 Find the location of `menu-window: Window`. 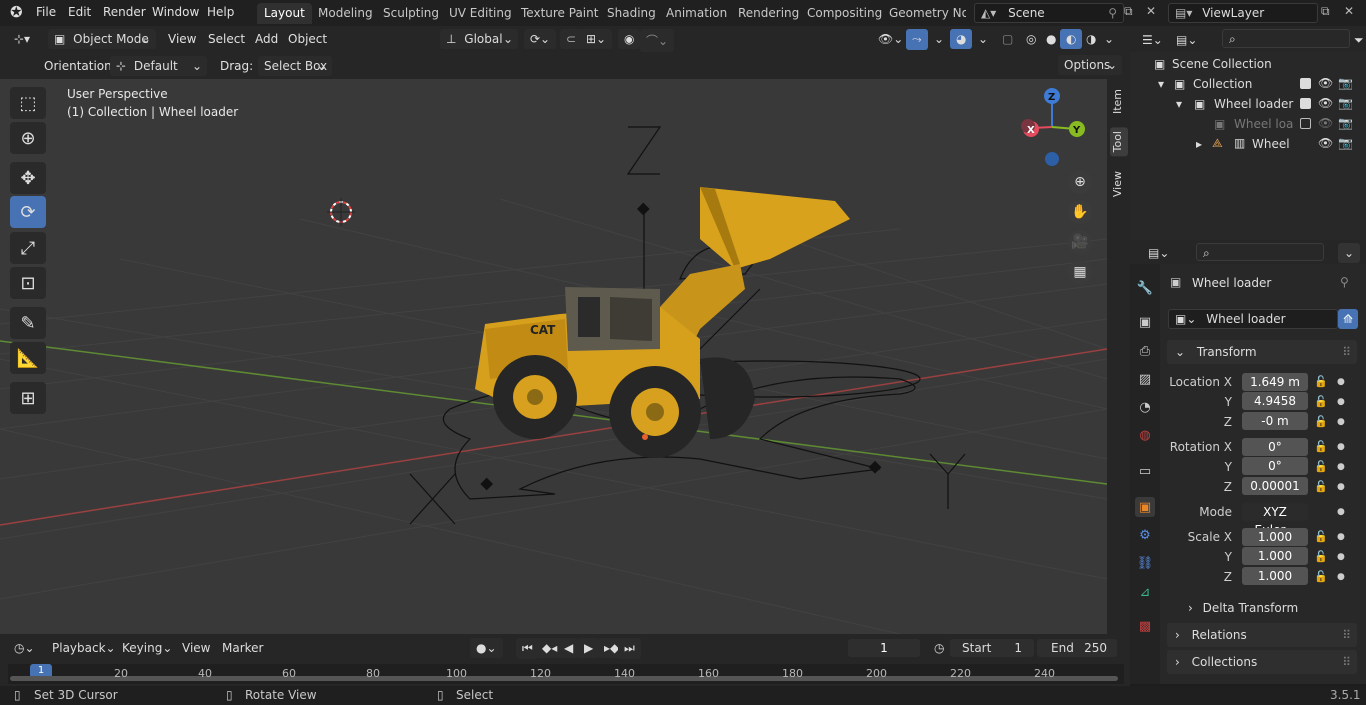

menu-window: Window is located at coordinates (175, 12).